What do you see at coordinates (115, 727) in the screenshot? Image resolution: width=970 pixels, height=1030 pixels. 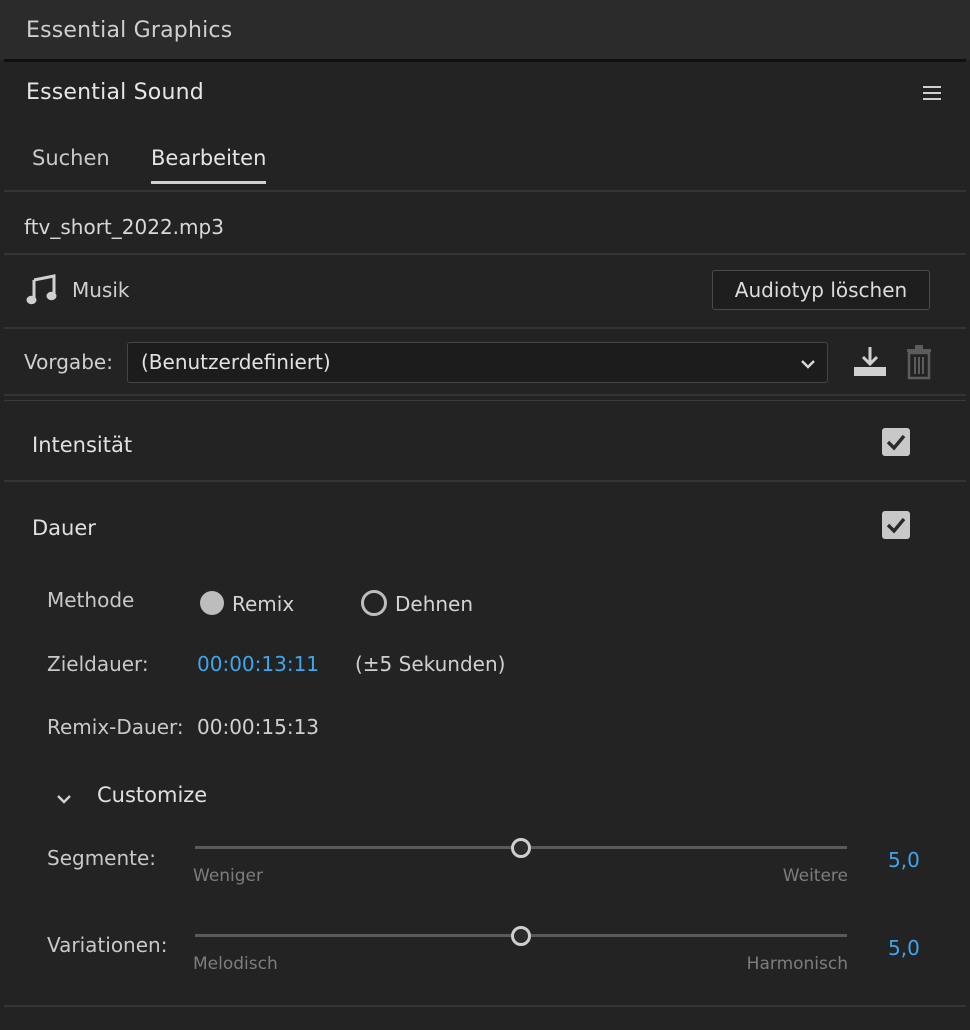 I see `remix-duration-label: Remix-Dauer:` at bounding box center [115, 727].